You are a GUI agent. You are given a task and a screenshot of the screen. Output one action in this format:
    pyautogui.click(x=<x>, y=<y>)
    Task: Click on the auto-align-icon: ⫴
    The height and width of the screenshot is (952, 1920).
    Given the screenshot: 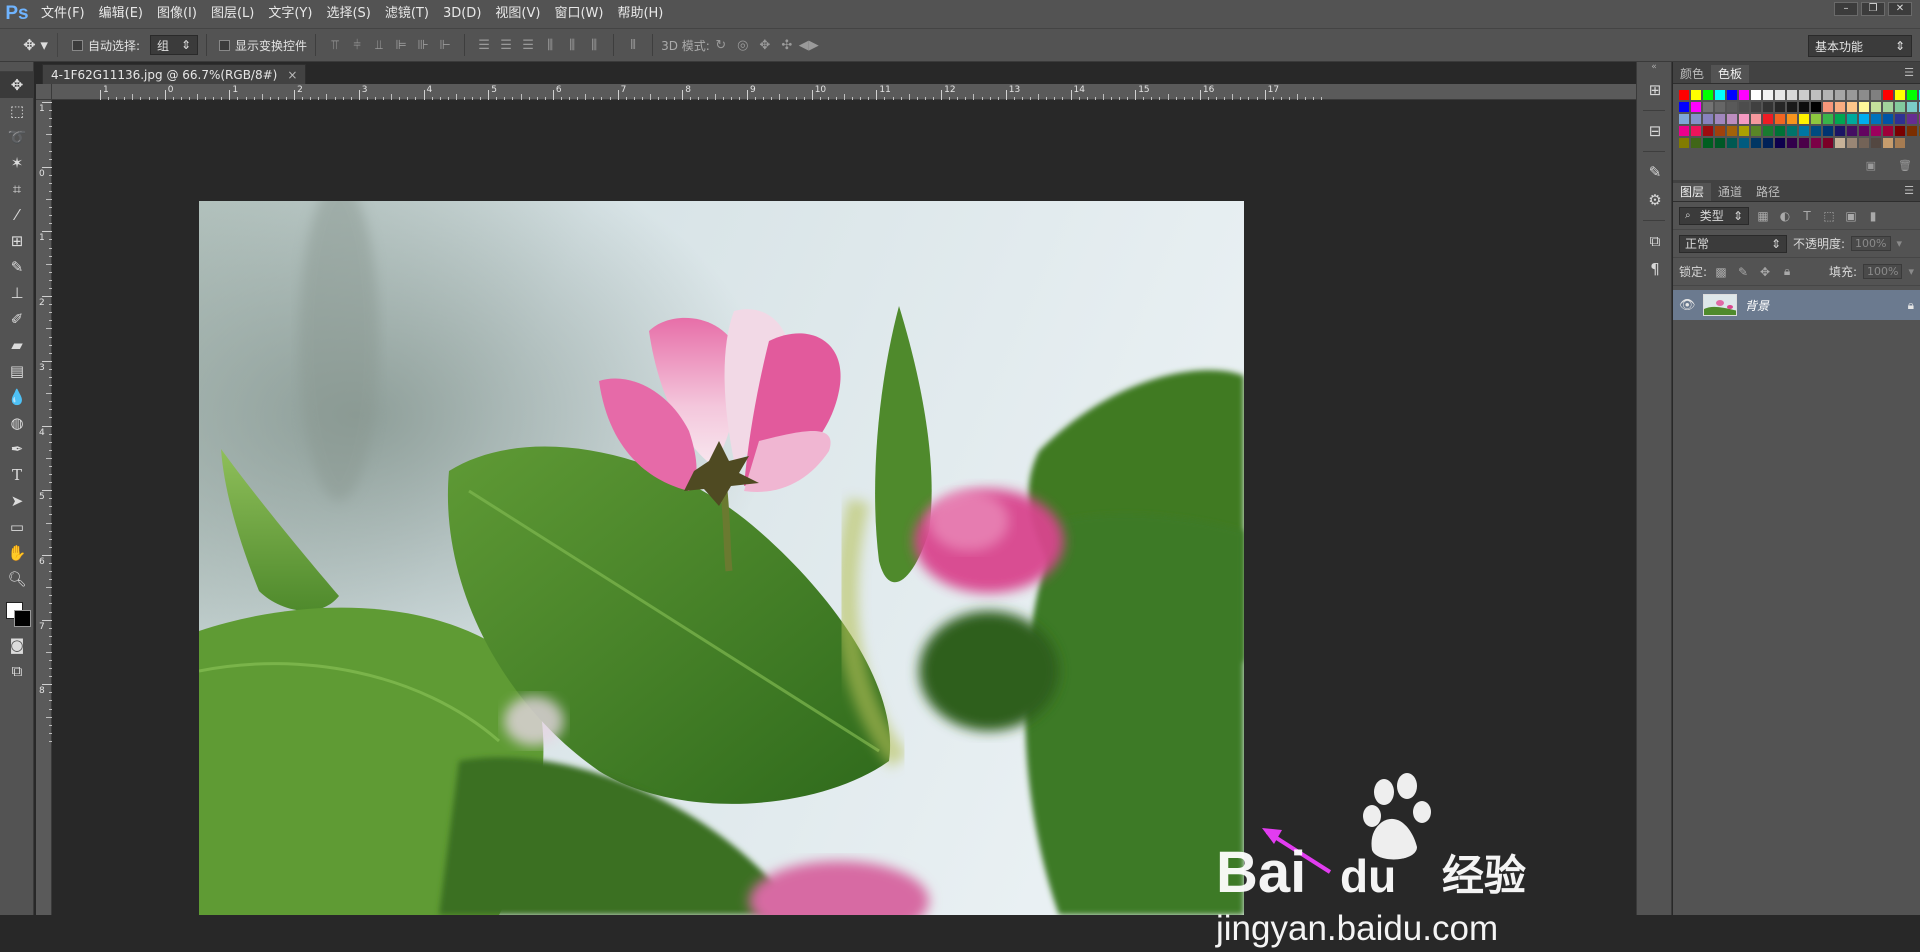 What is the action you would take?
    pyautogui.click(x=633, y=45)
    